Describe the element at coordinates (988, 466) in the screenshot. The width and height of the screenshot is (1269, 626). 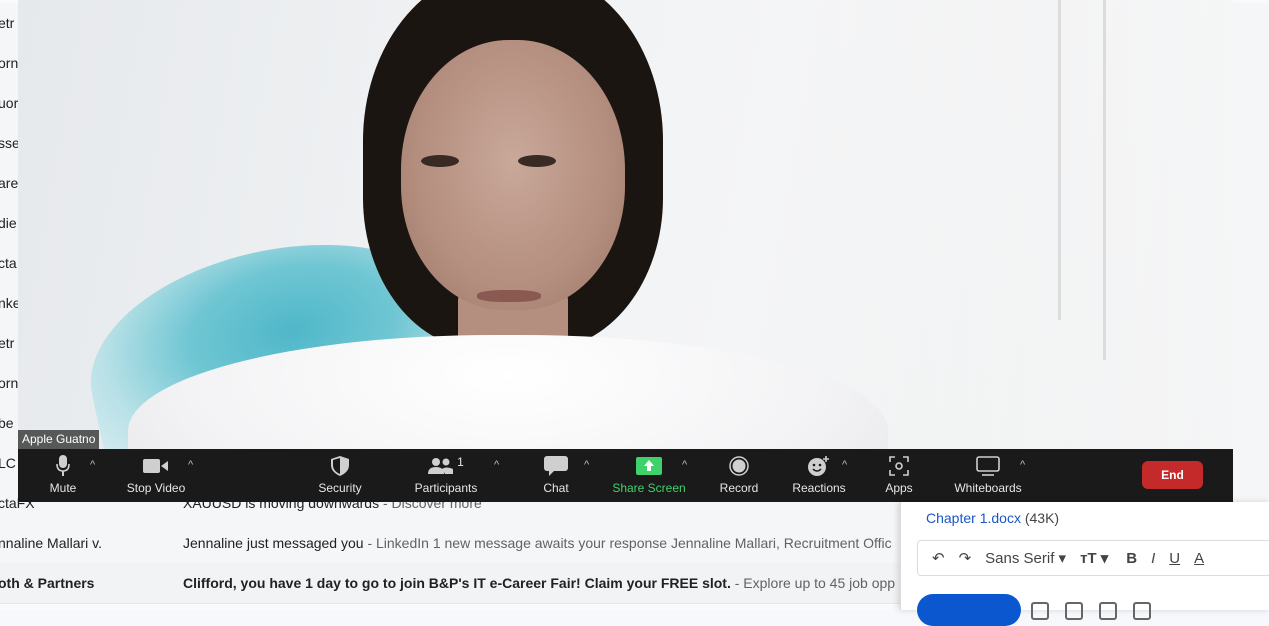
I see `whiteboard-icon` at that location.